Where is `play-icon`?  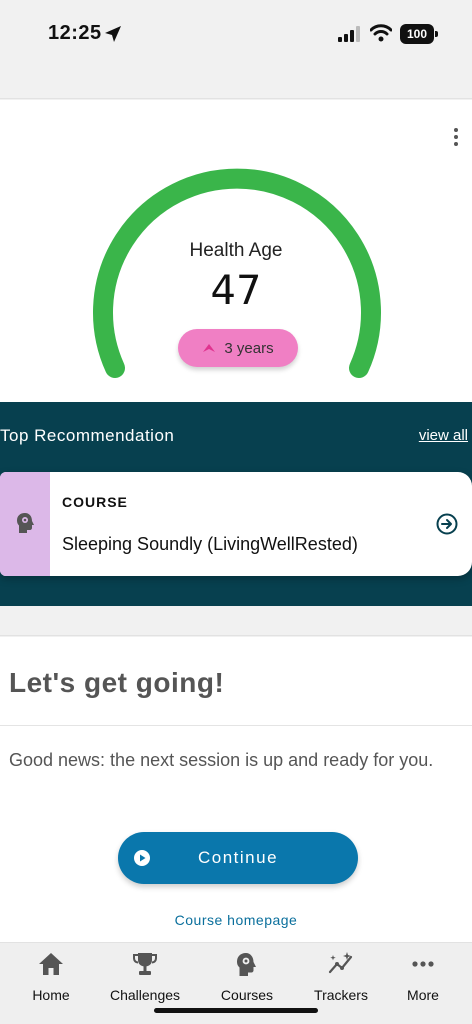 play-icon is located at coordinates (142, 858).